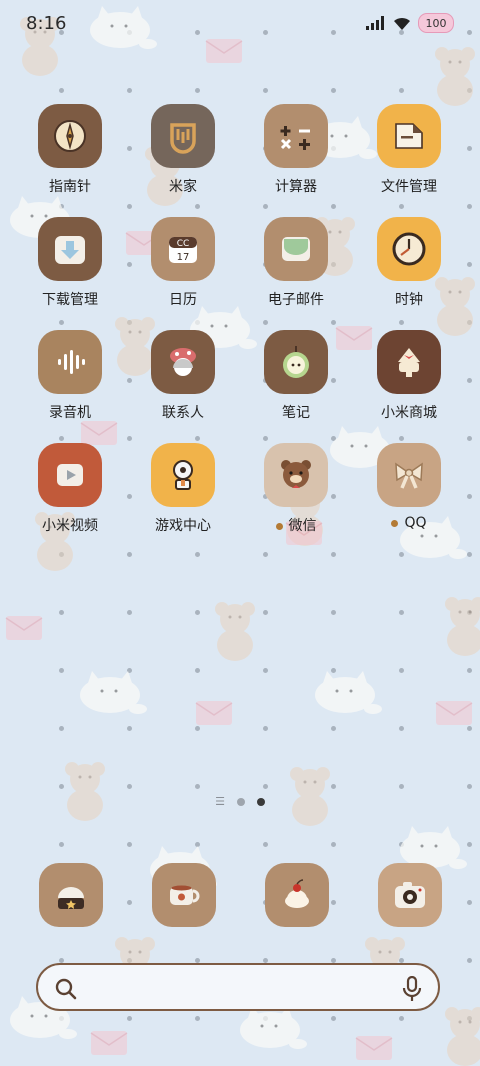 Image resolution: width=480 pixels, height=1066 pixels. Describe the element at coordinates (66, 989) in the screenshot. I see `search-icon` at that location.